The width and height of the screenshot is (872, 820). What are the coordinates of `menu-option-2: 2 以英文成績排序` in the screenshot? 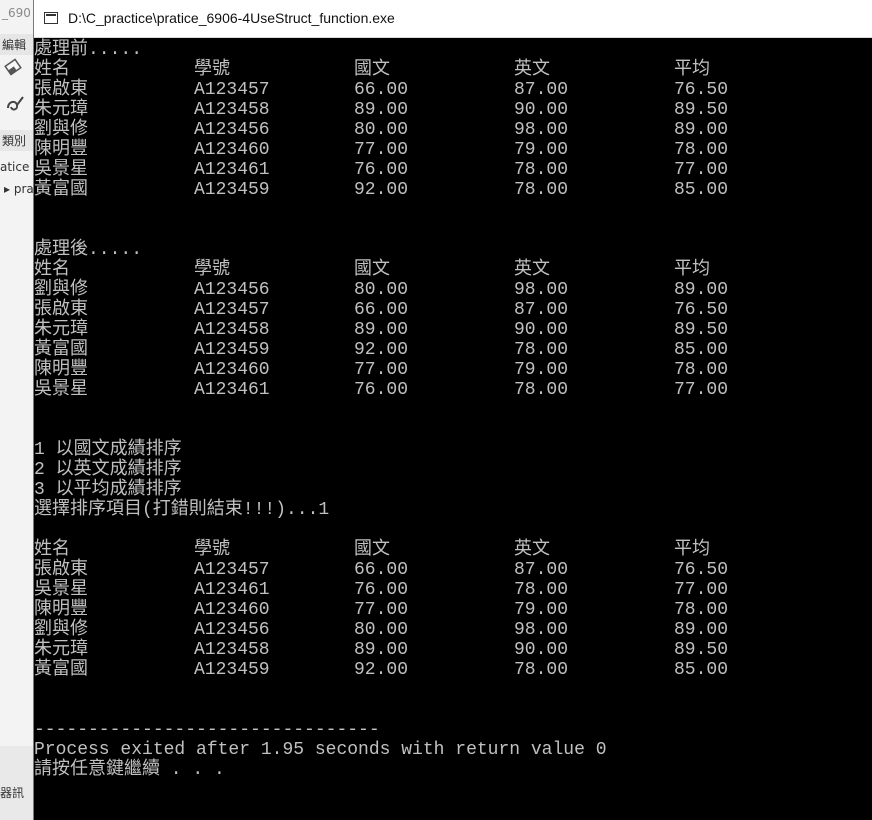 It's located at (108, 470).